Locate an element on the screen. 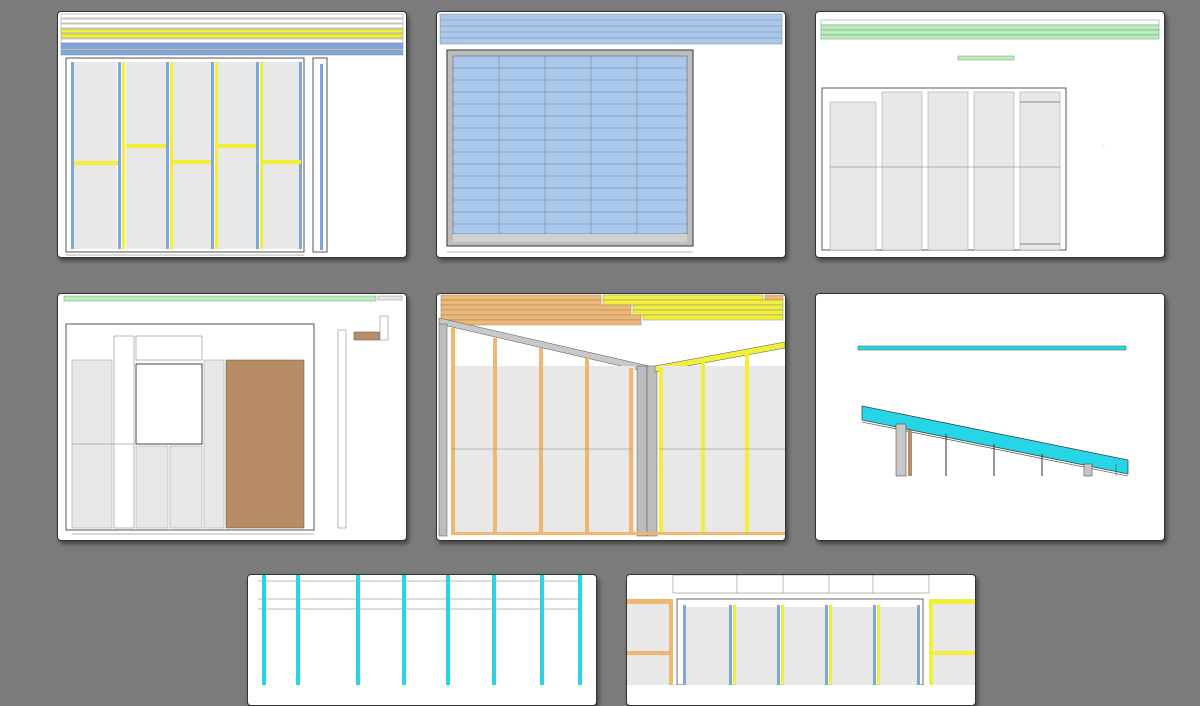  wall-openings-cladding-drawing is located at coordinates (233, 415).